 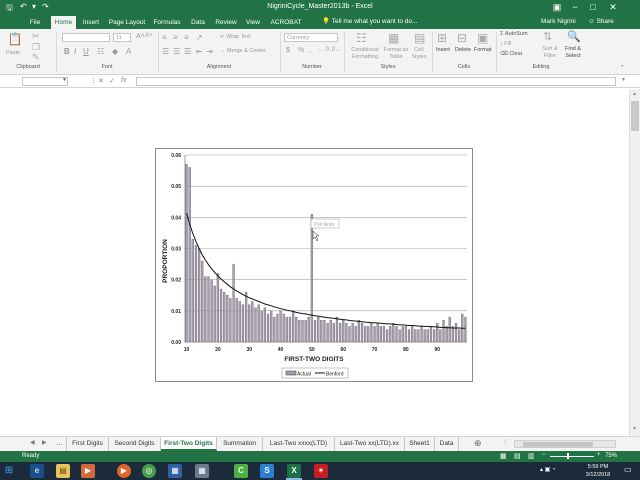 I want to click on zoom-out-icon: −, so click(x=544, y=455).